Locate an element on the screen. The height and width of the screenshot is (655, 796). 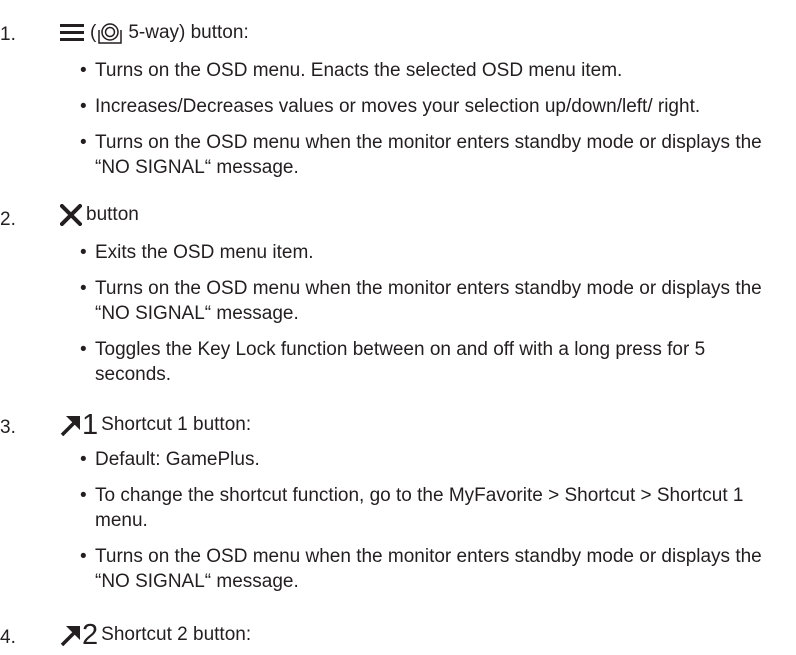
item-heading: 2 Shortcut 2 button: is located at coordinates (156, 635).